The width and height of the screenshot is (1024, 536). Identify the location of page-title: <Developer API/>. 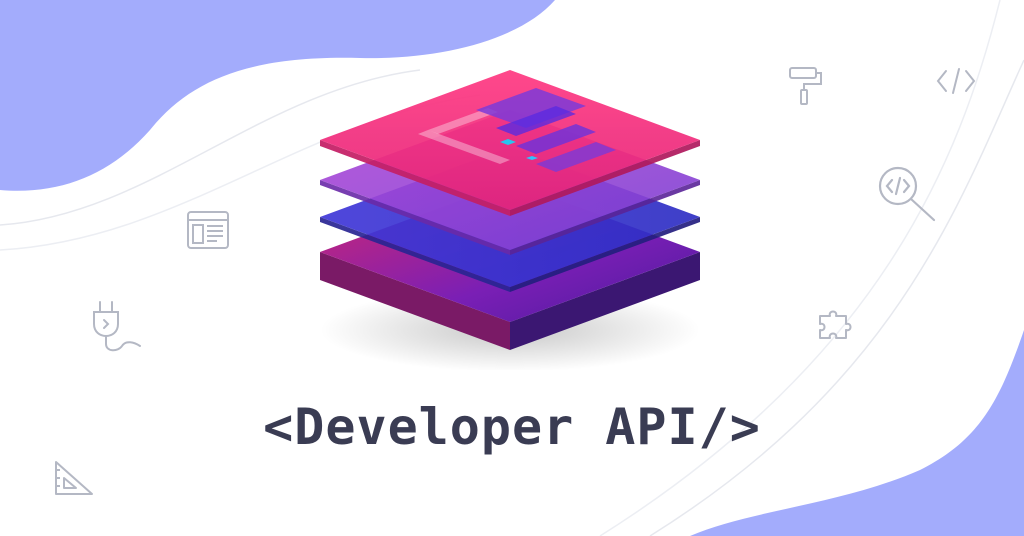
(512, 427).